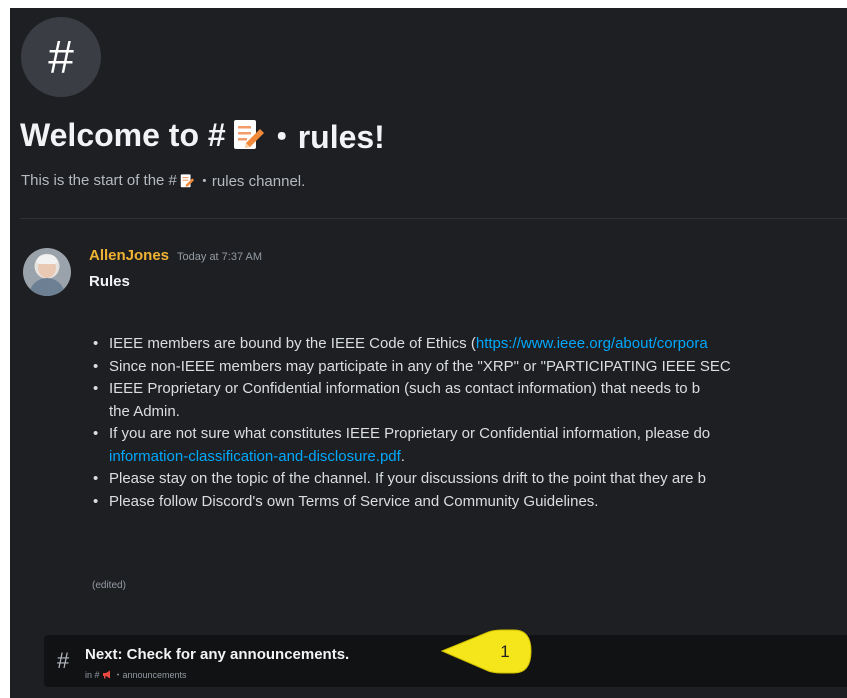 This screenshot has width=847, height=698. What do you see at coordinates (144, 411) in the screenshot?
I see `rule-text-continued: the Admin.` at bounding box center [144, 411].